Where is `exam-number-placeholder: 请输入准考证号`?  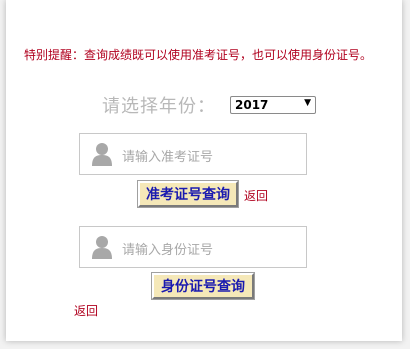 exam-number-placeholder: 请输入准考证号 is located at coordinates (168, 157).